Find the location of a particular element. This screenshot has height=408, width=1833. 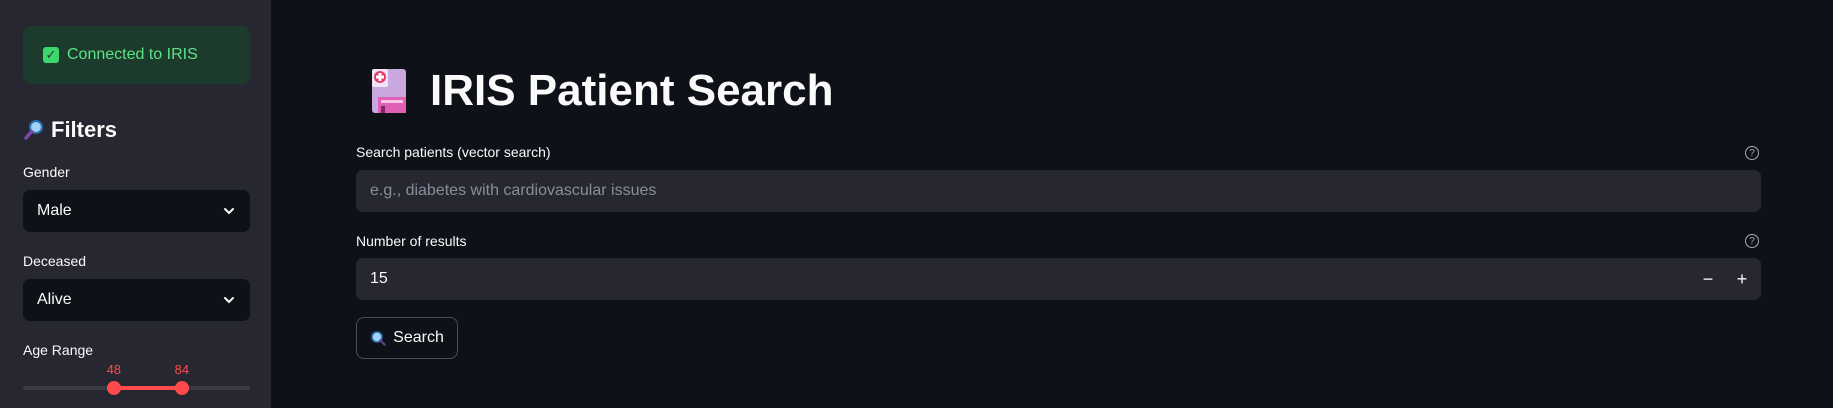

page-title-text: IRIS Patient Search is located at coordinates (632, 90).